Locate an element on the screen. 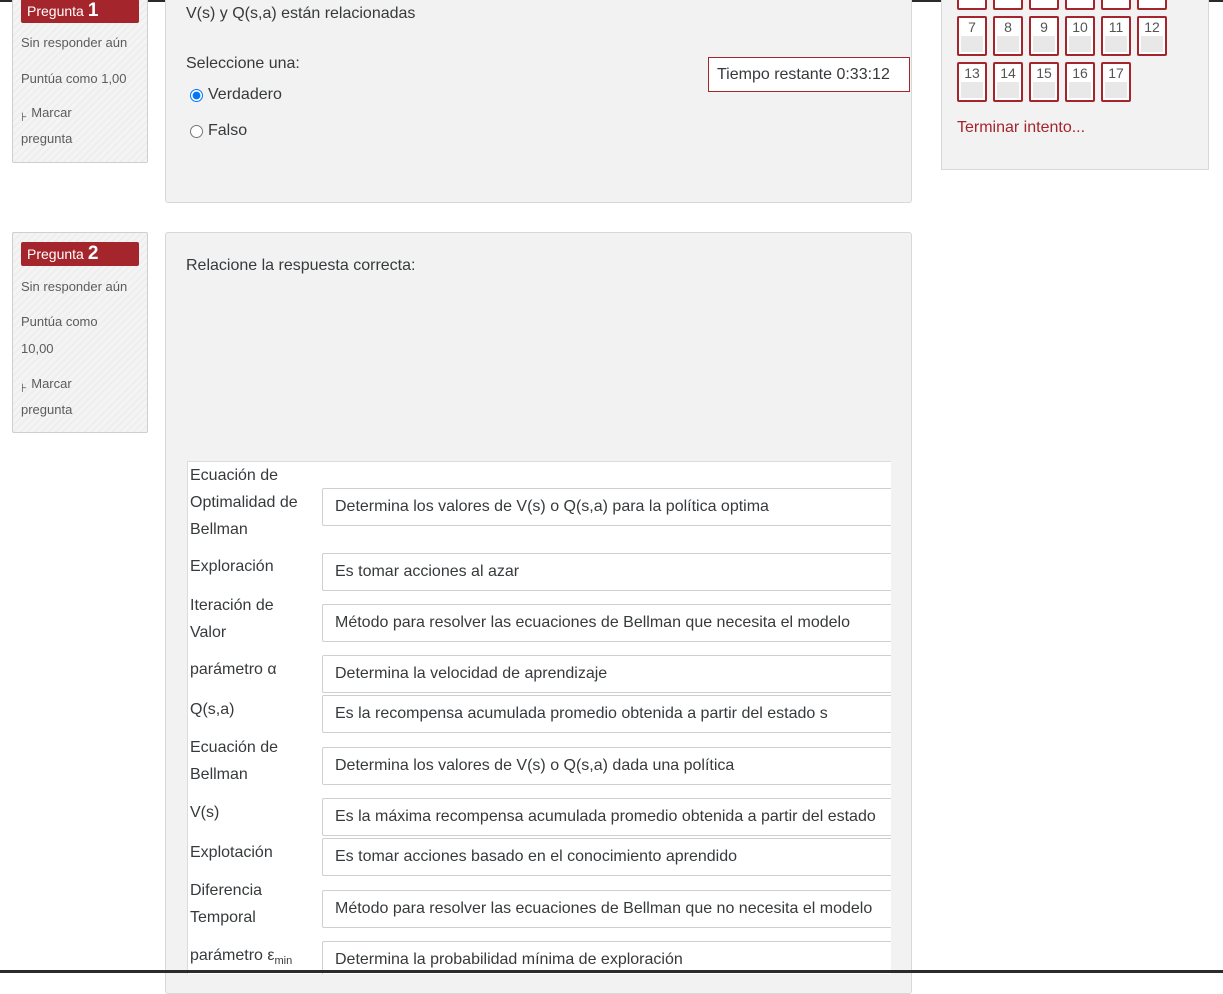 Image resolution: width=1223 pixels, height=994 pixels. option-verdadero: Verdadero is located at coordinates (236, 95).